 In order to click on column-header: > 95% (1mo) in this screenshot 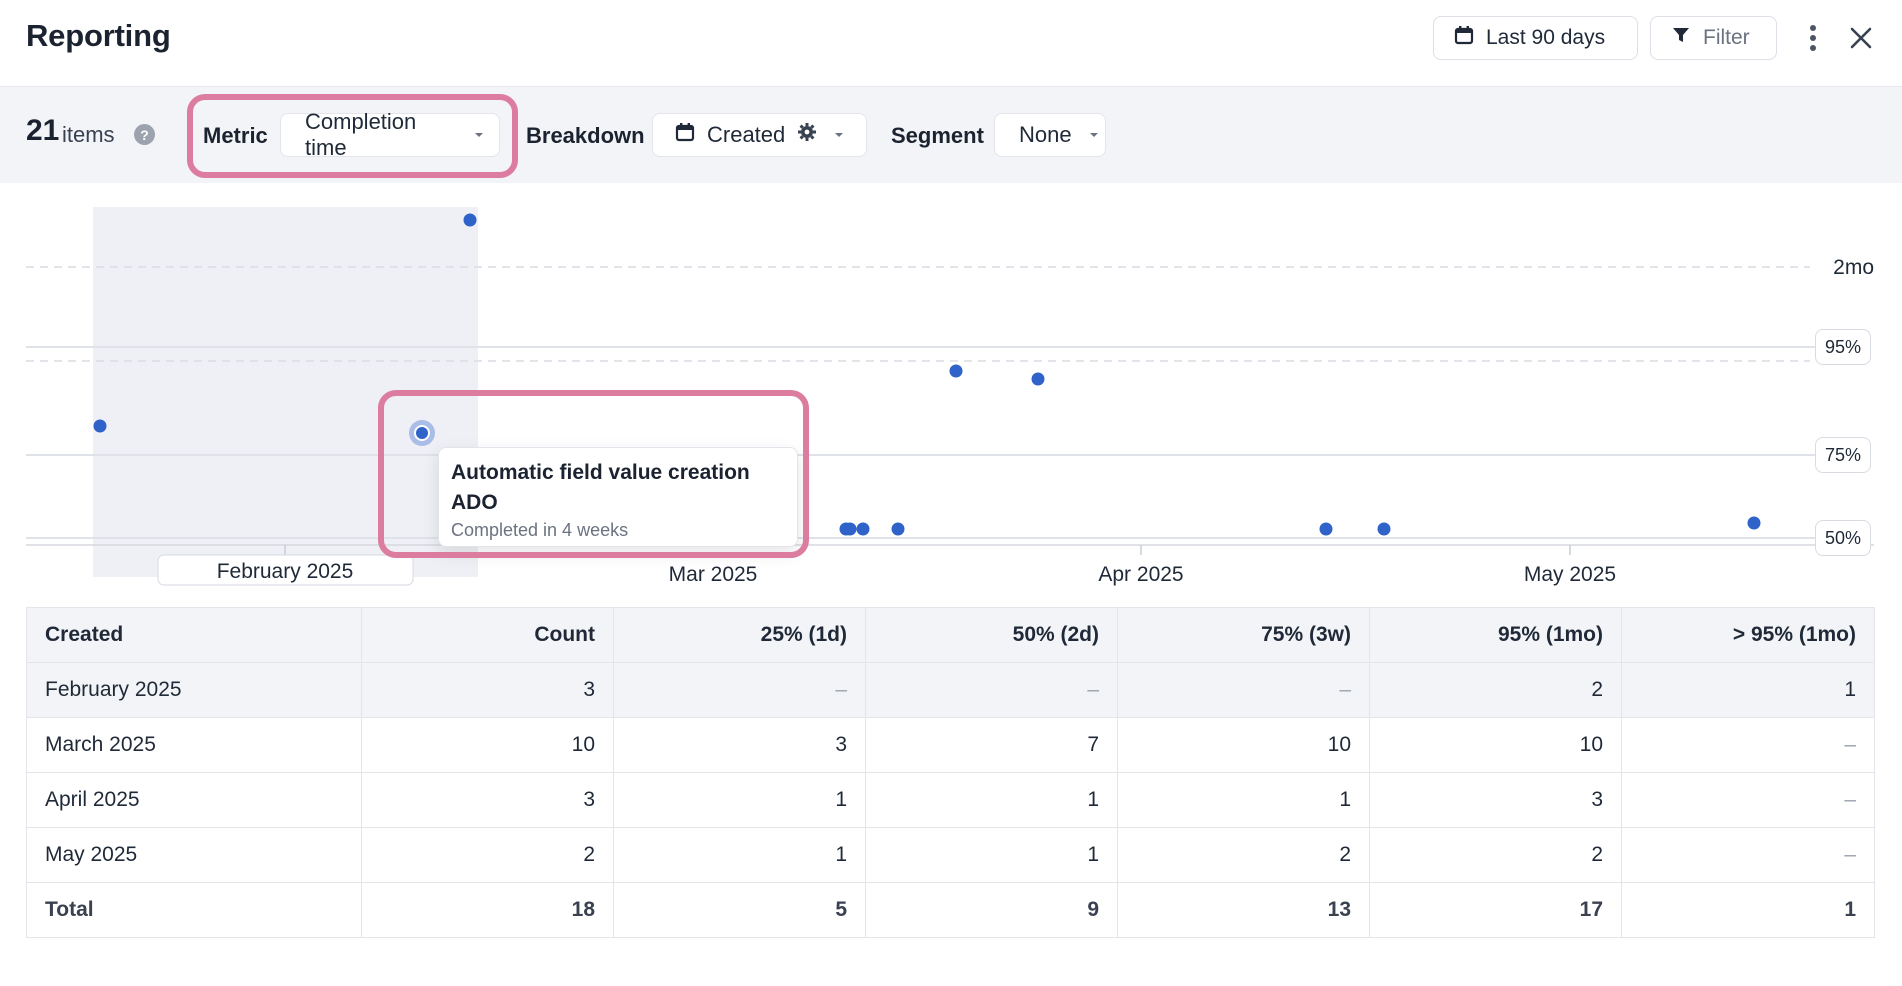, I will do `click(1748, 635)`.